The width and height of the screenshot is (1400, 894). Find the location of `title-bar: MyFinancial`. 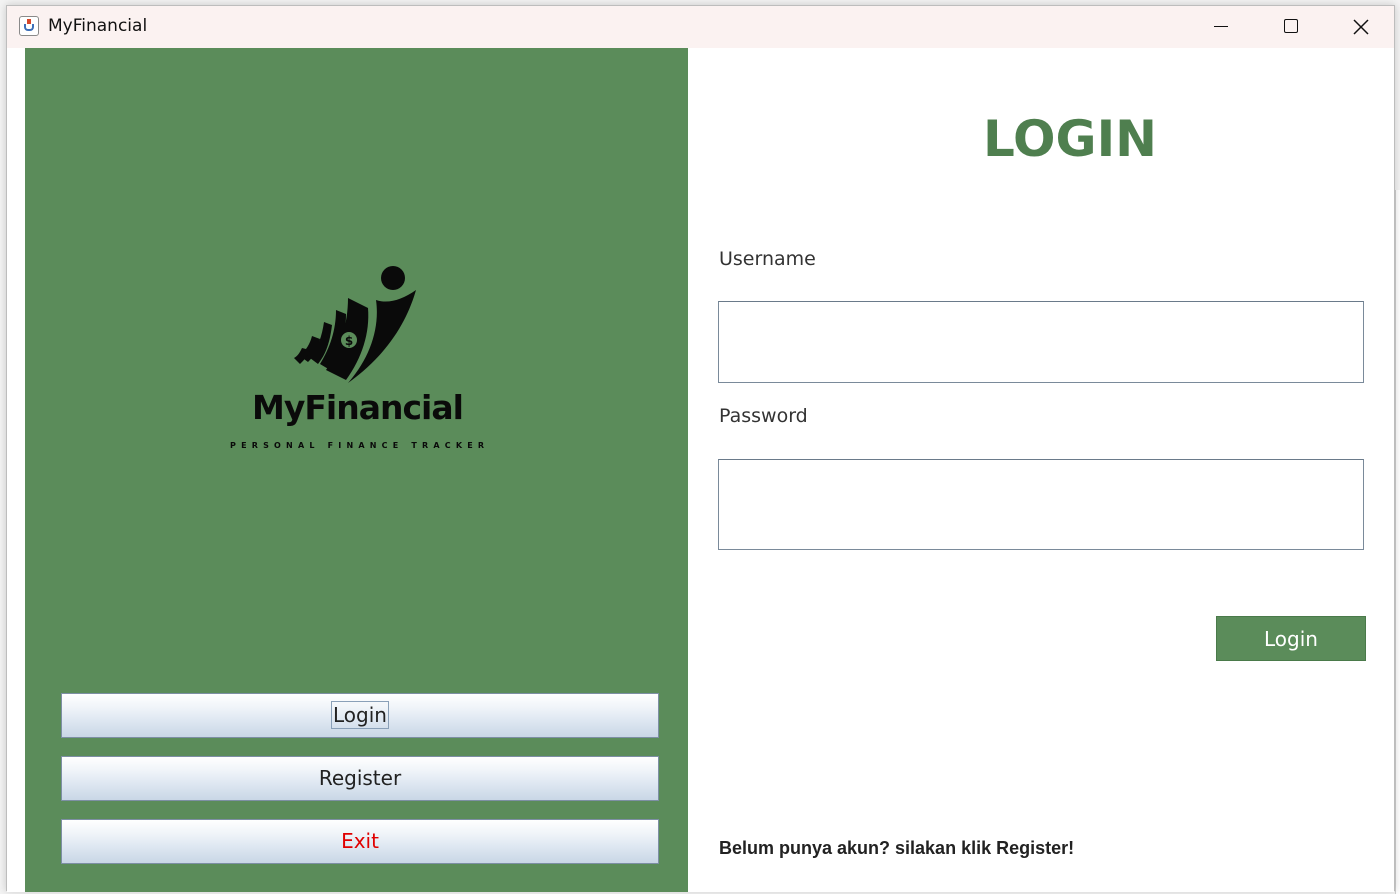

title-bar: MyFinancial is located at coordinates (700, 27).